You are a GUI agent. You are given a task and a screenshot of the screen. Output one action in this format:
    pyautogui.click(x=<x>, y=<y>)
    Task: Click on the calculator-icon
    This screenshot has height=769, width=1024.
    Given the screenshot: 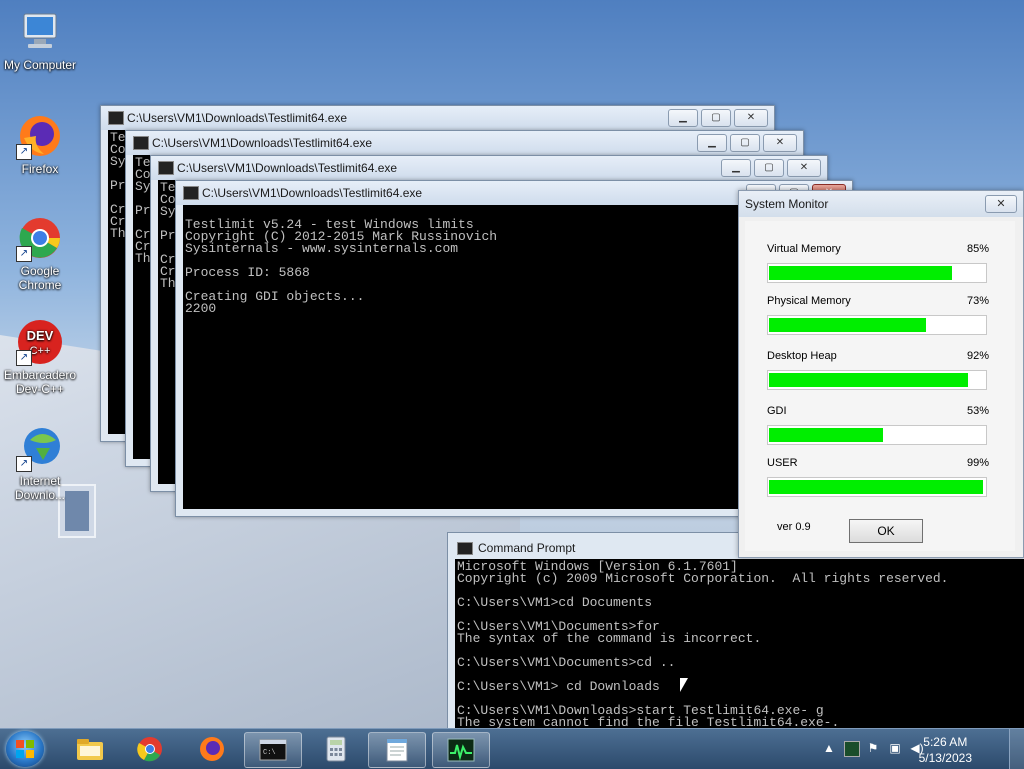 What is the action you would take?
    pyautogui.click(x=336, y=749)
    